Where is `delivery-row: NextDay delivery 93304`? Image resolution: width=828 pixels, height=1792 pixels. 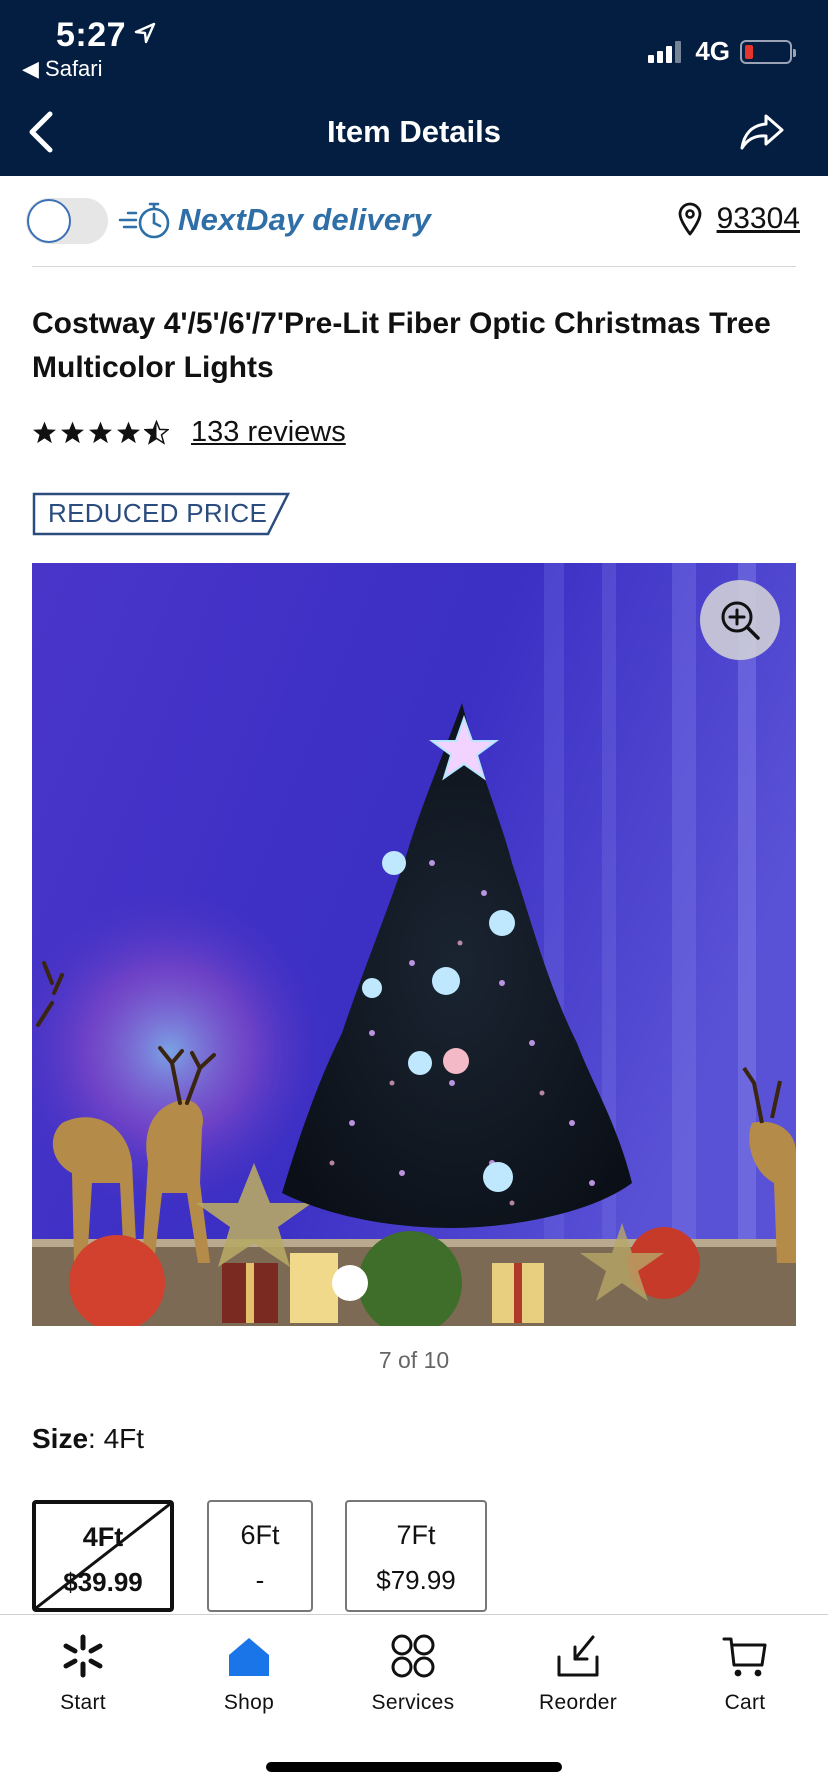
delivery-row: NextDay delivery 93304 is located at coordinates (413, 220).